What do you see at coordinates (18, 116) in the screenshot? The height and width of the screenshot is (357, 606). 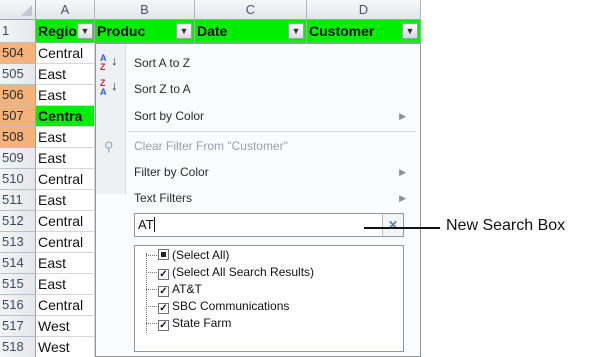 I see `row-header: 507` at bounding box center [18, 116].